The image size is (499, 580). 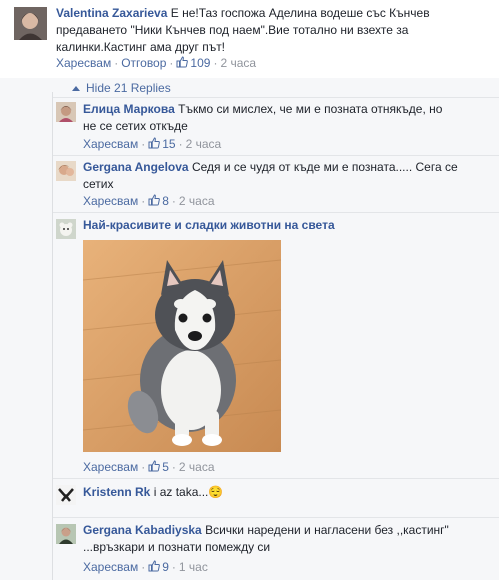 I want to click on comment-body: Kristenn Rk i az taka...😌, so click(x=288, y=492).